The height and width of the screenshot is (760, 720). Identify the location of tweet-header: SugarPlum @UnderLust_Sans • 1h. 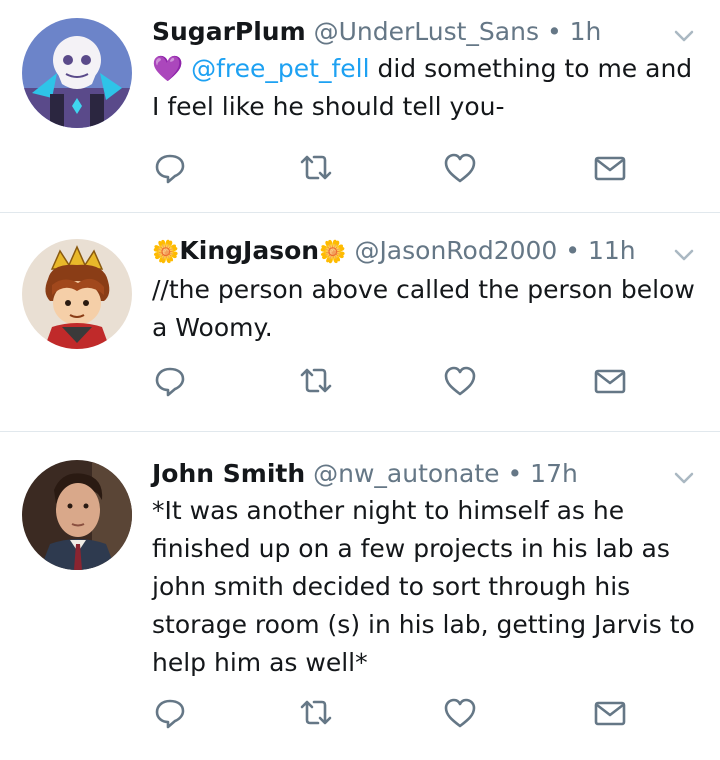
(424, 32).